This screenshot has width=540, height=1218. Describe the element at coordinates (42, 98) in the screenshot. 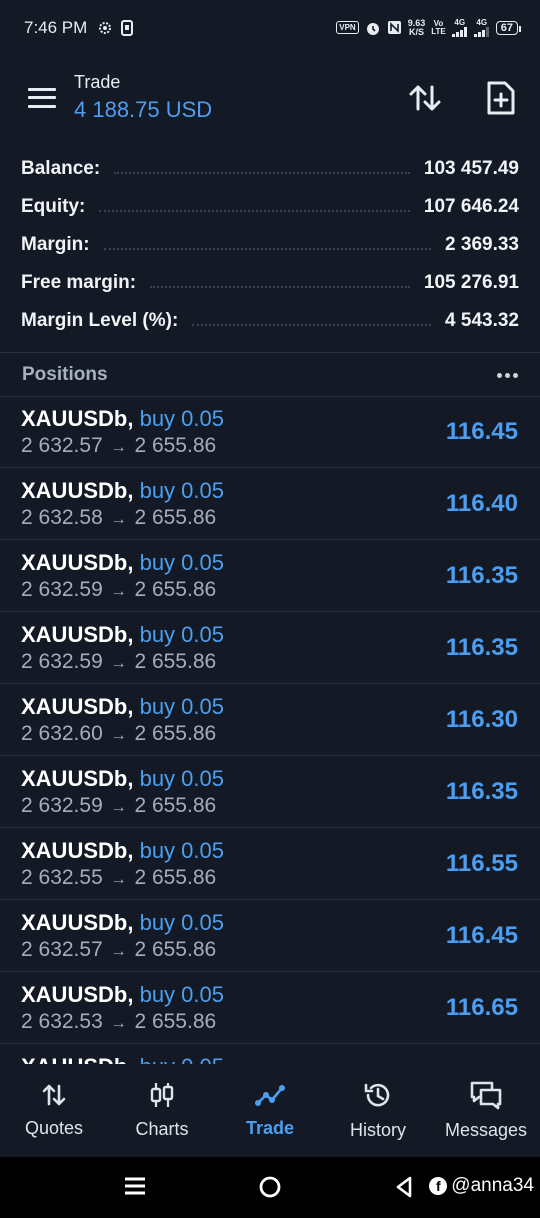

I see `menu-button` at that location.